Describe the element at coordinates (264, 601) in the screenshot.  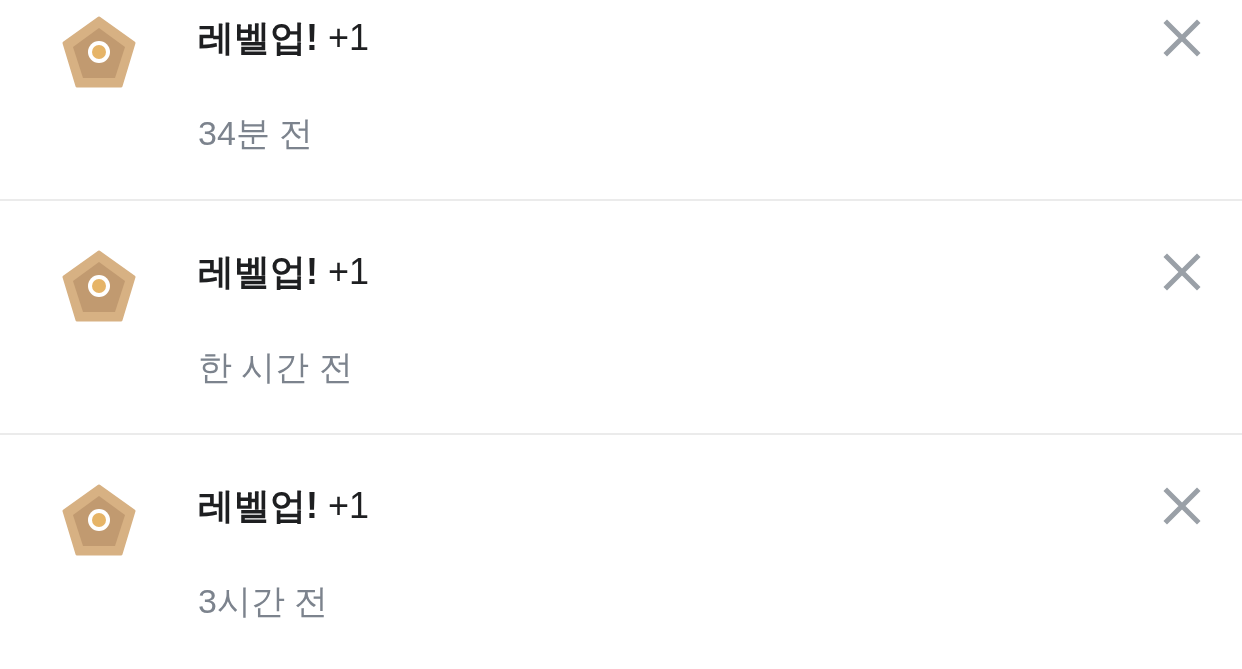
I see `notification-time: 3시간 전` at that location.